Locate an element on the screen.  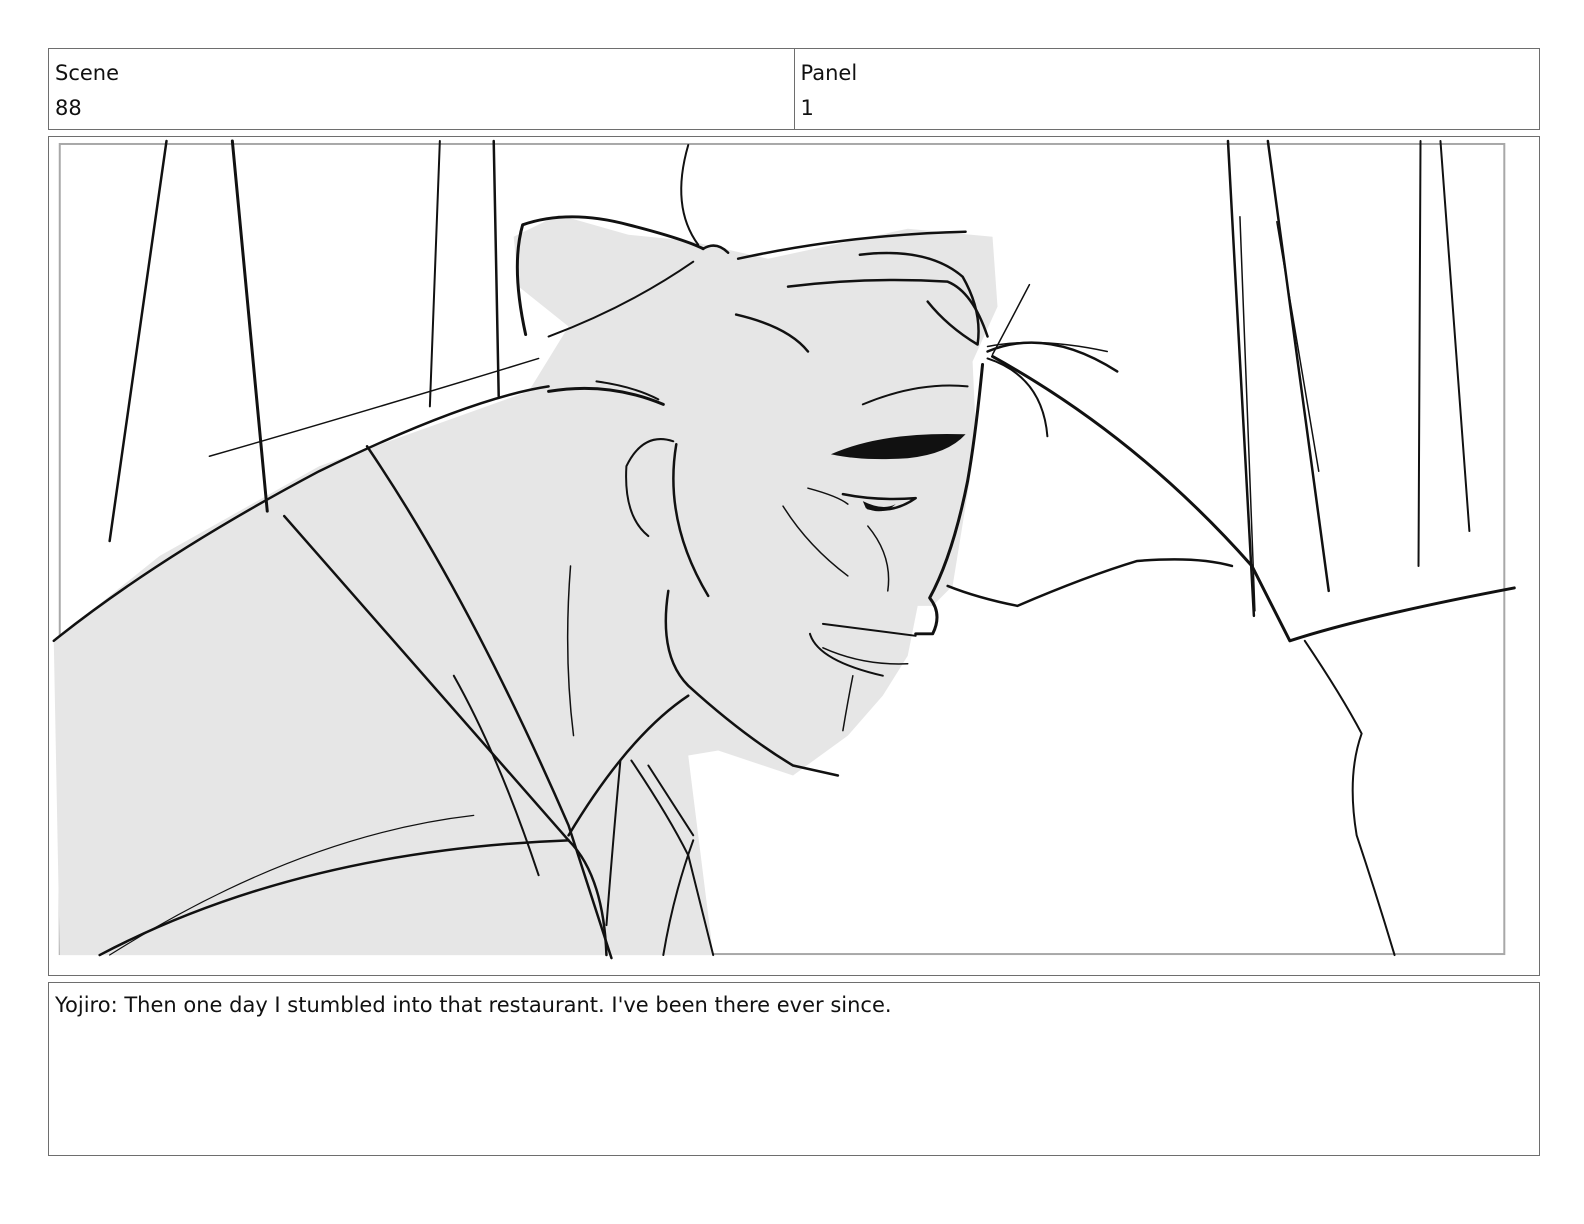
panel-number: 1 is located at coordinates (807, 108).